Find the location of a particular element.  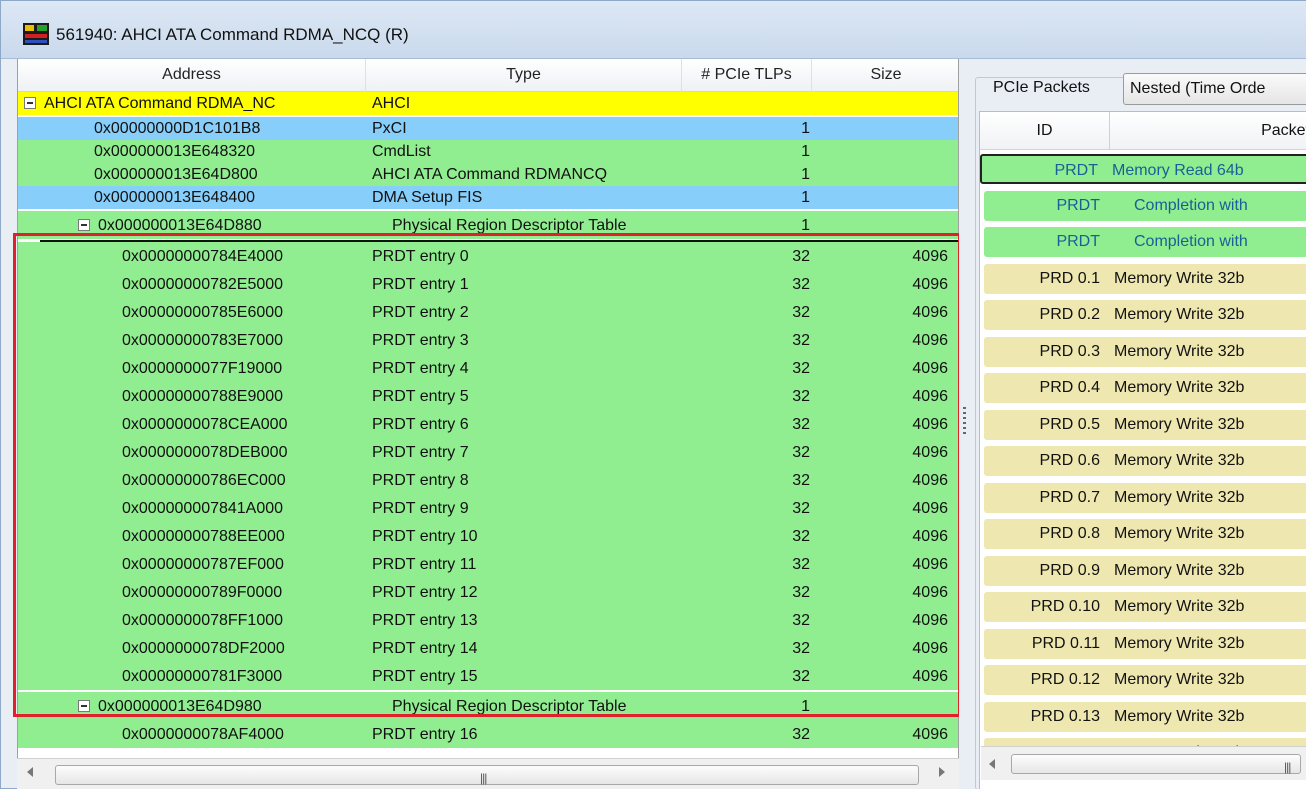

splitter-grip-icon is located at coordinates (964, 422).